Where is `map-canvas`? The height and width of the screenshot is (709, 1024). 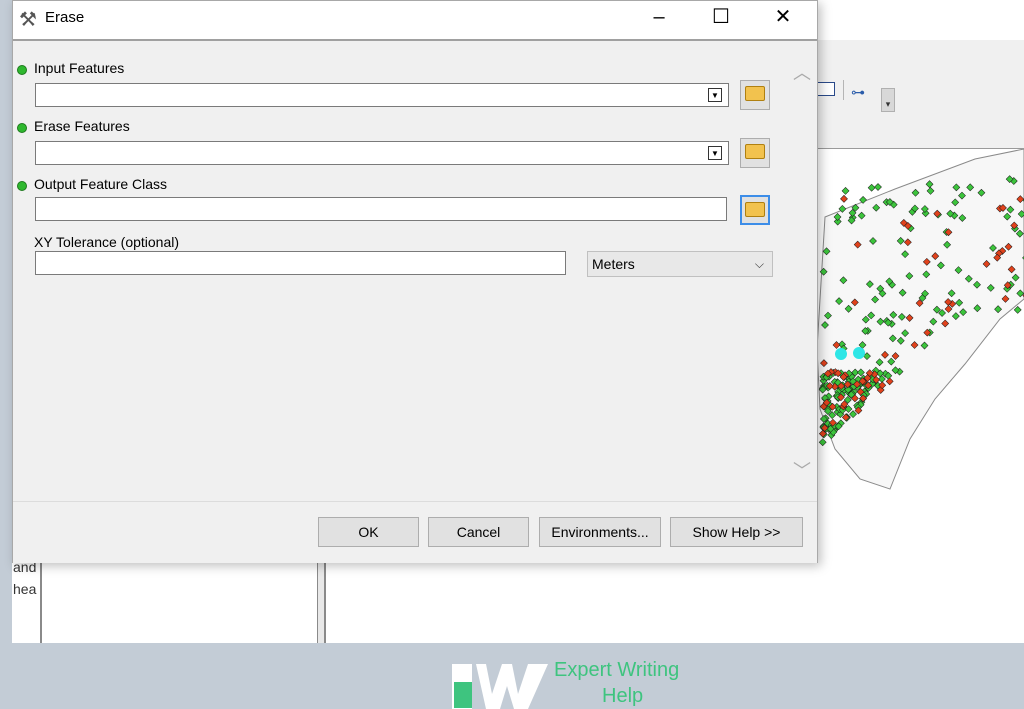 map-canvas is located at coordinates (920, 319).